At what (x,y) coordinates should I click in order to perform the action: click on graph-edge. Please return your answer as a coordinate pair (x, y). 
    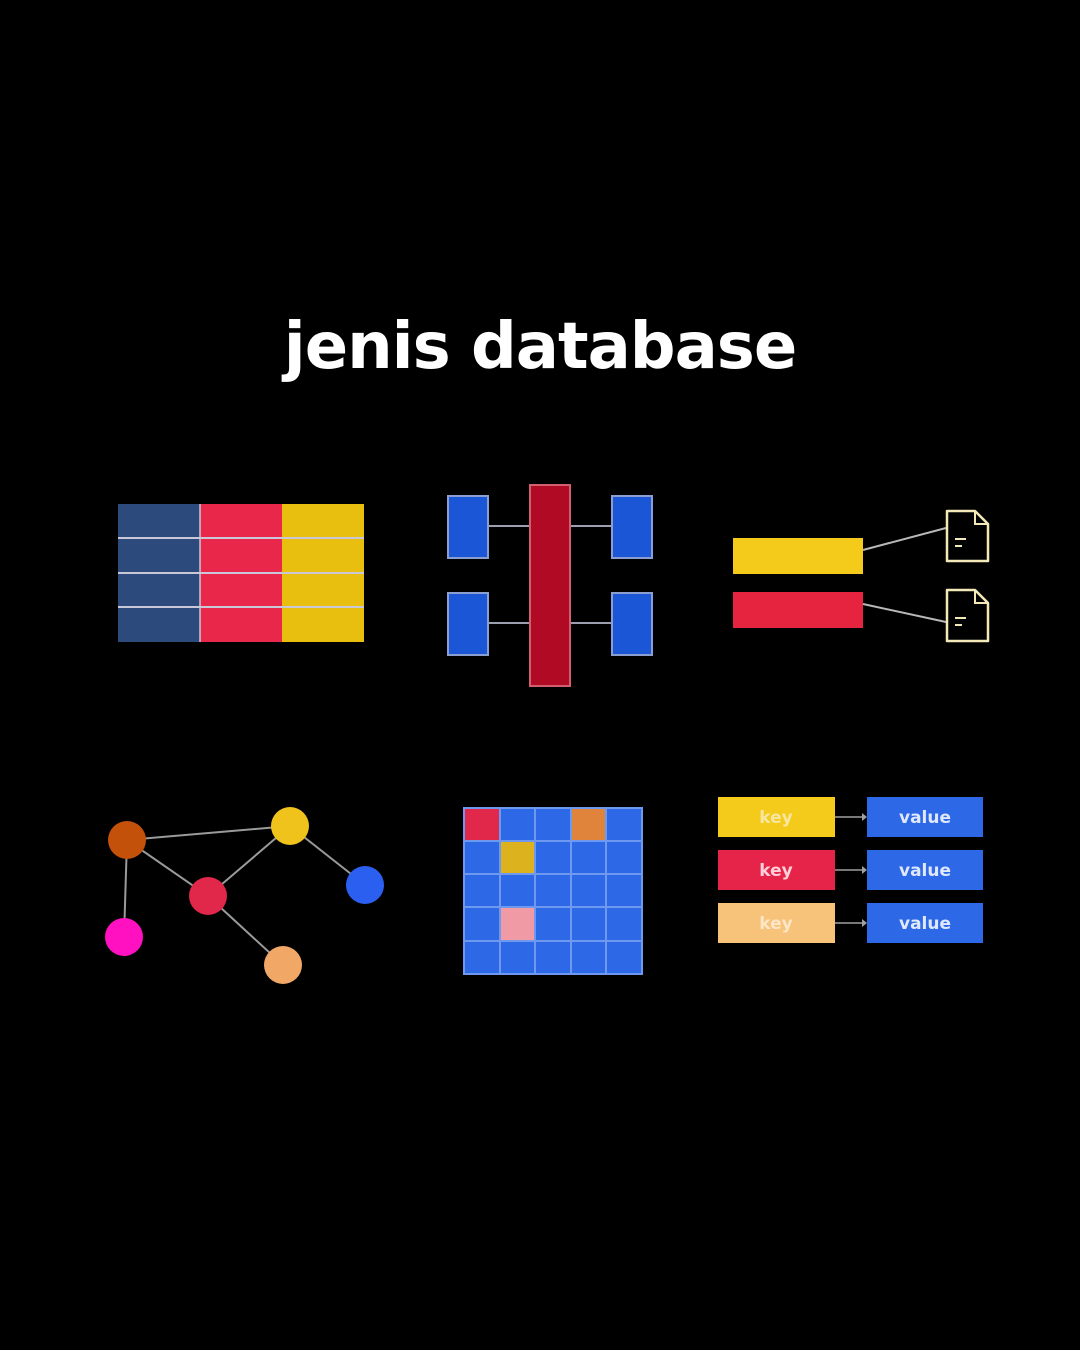
    Looking at the image, I should click on (208, 833).